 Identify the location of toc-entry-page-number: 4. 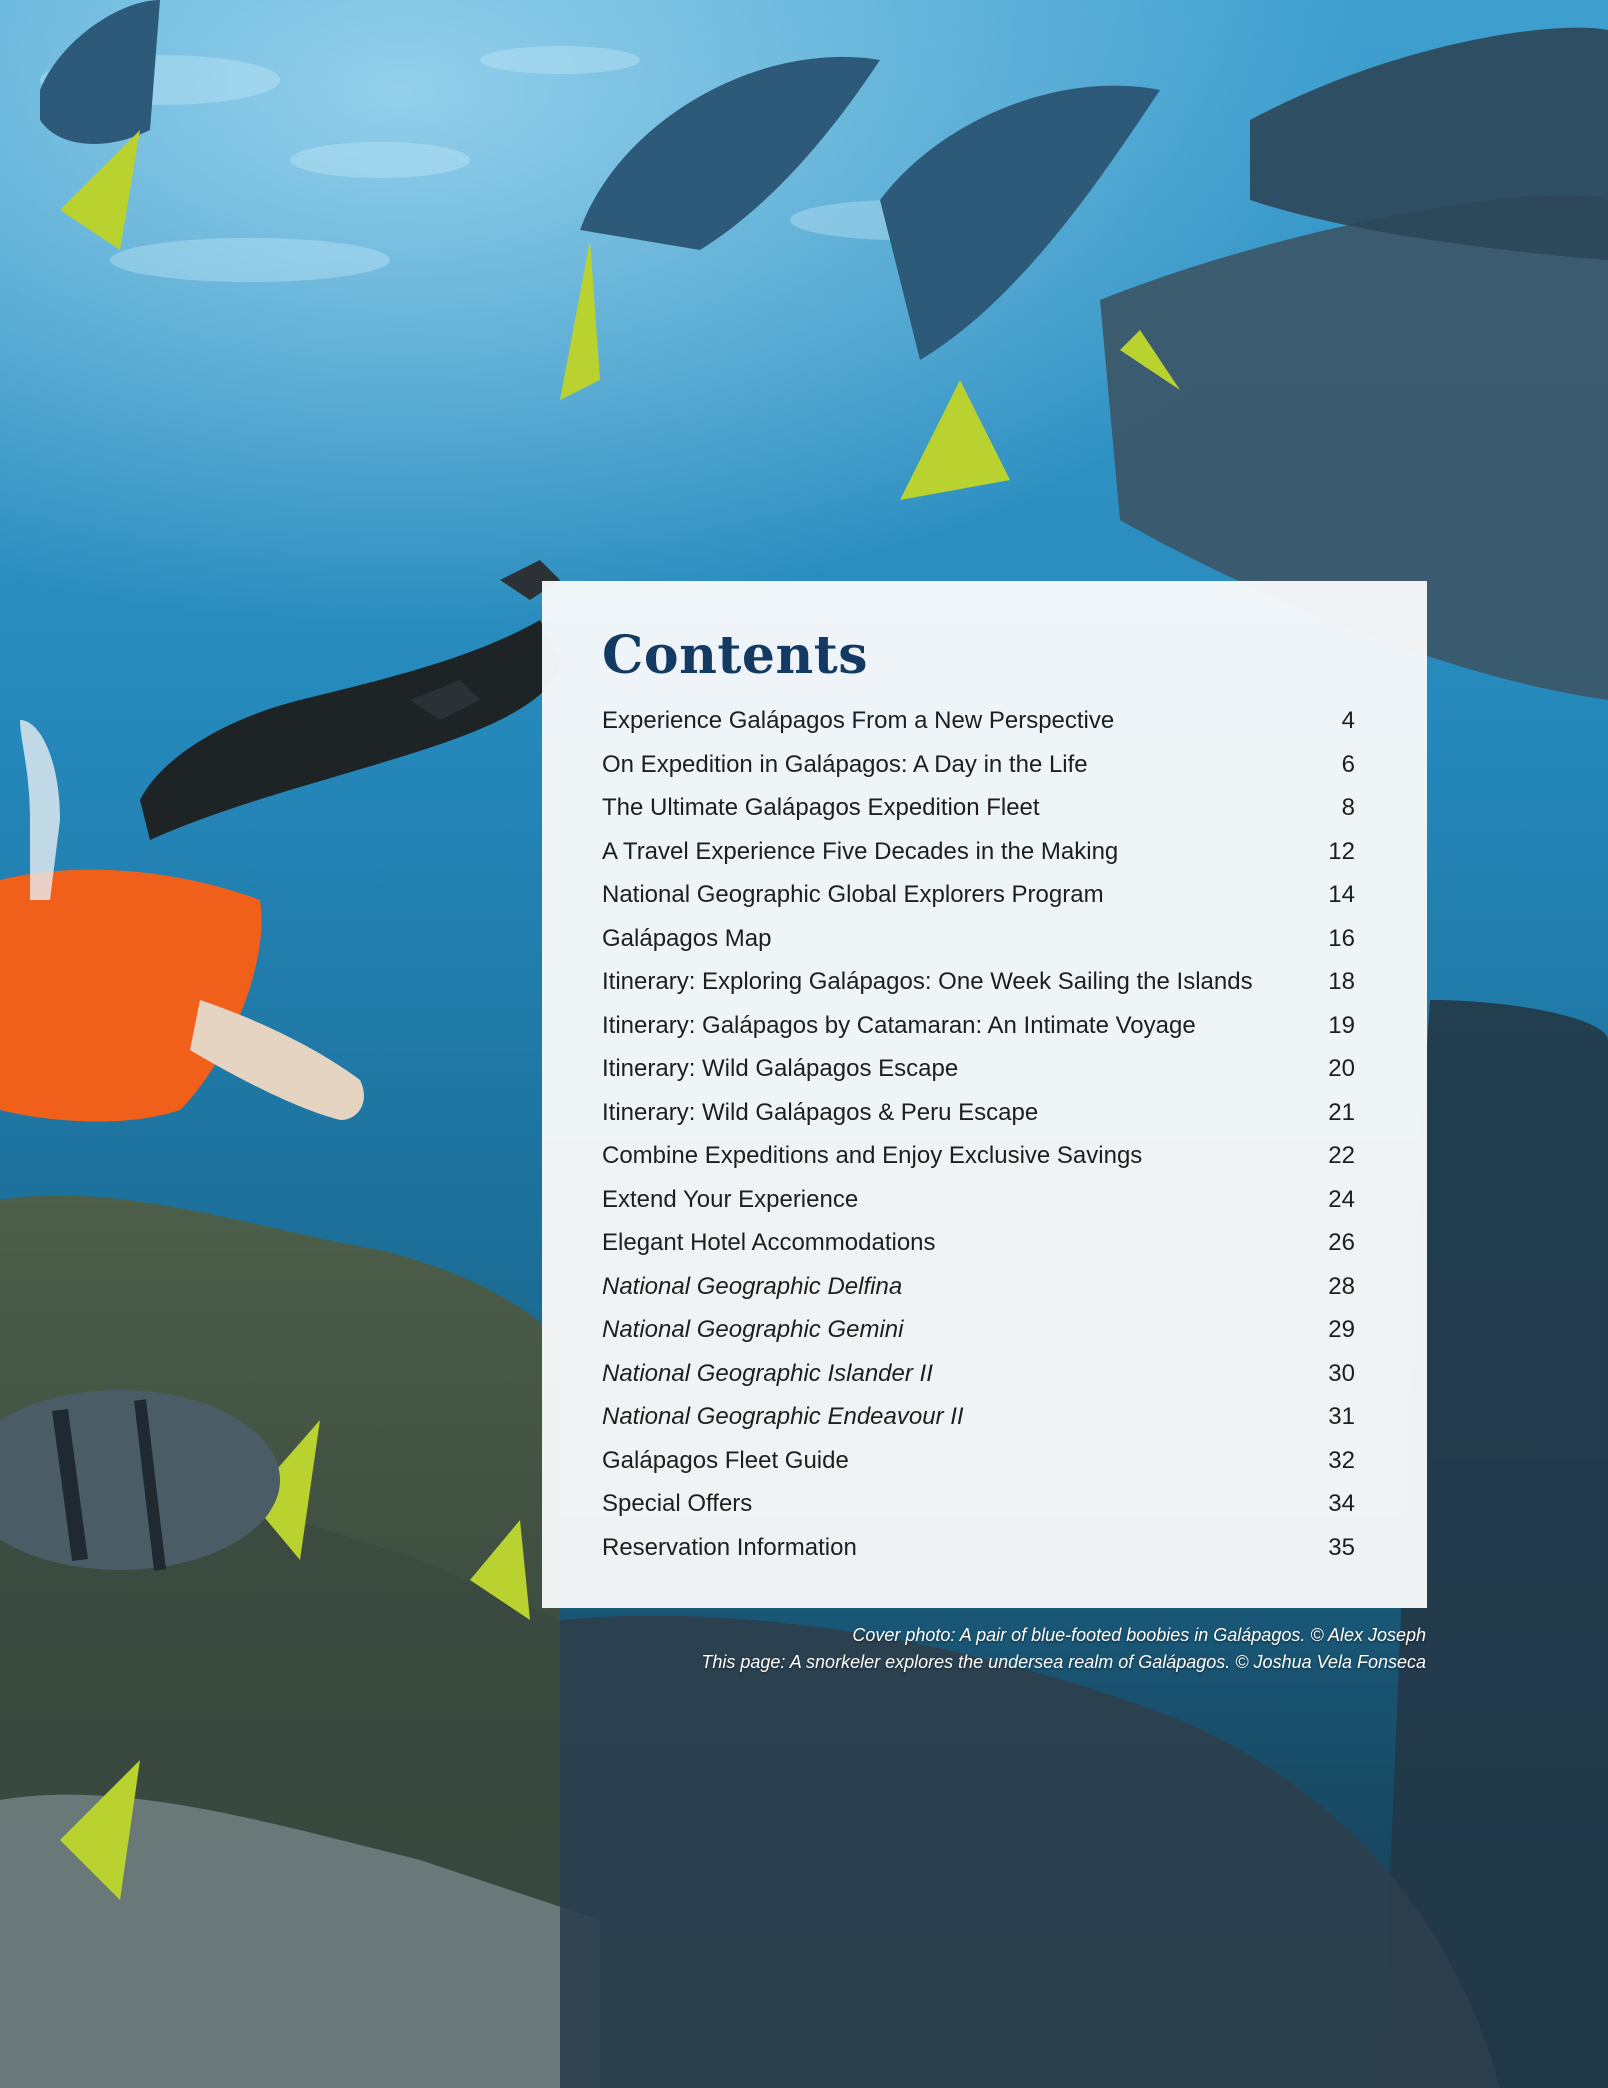
(1348, 721).